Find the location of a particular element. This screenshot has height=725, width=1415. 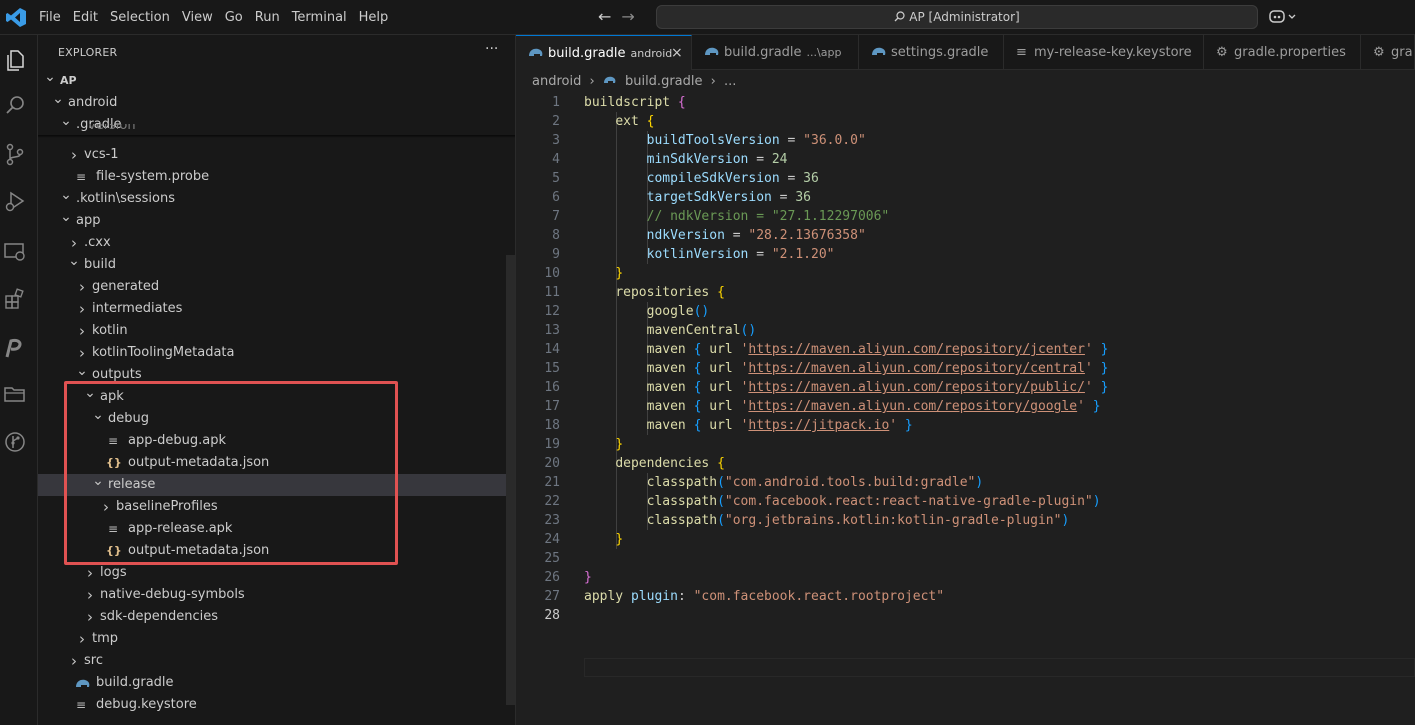

editor-tab-settings-gradle: settings.gradle is located at coordinates (931, 52).